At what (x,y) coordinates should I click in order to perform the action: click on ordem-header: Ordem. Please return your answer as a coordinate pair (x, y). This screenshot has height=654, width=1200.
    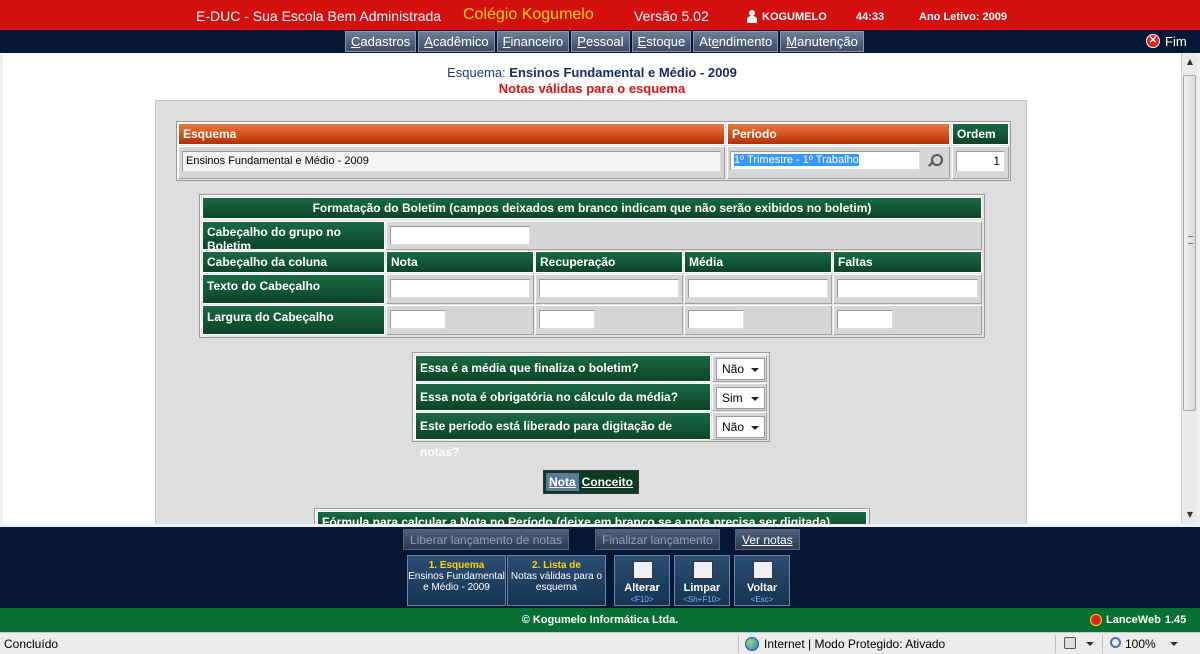
    Looking at the image, I should click on (980, 134).